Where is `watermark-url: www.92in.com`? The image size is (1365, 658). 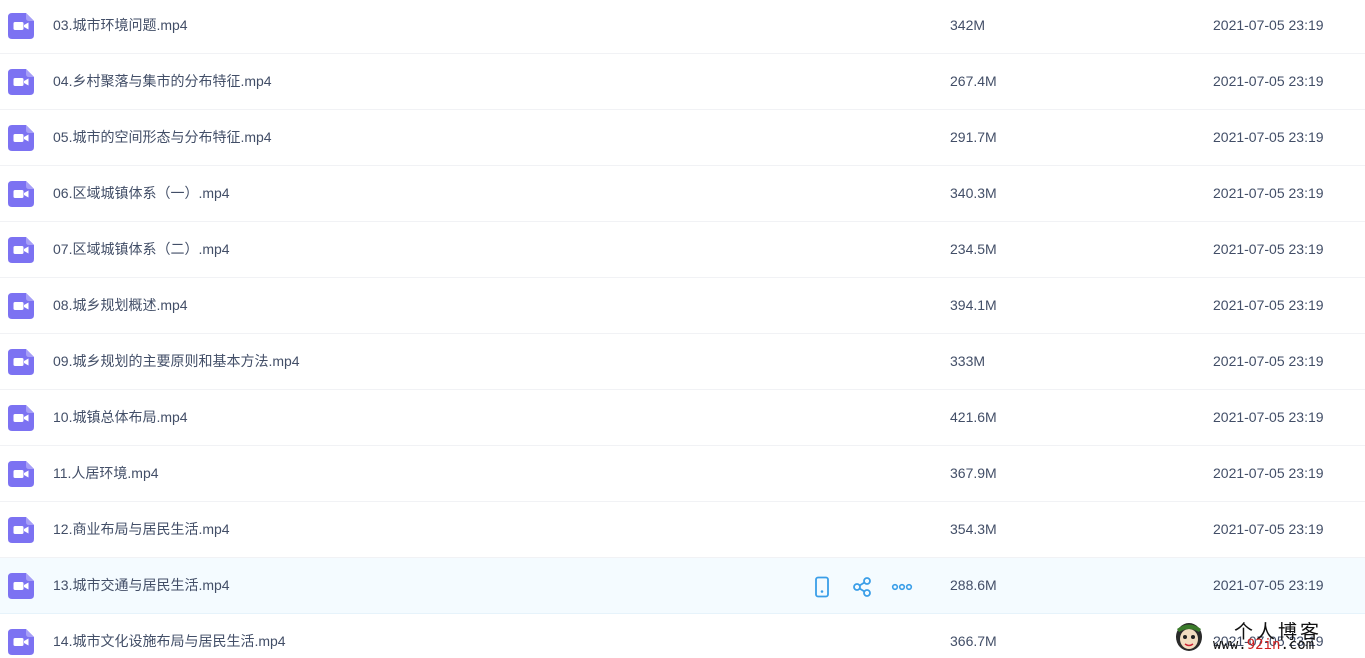
watermark-url: www.92in.com is located at coordinates (1263, 645).